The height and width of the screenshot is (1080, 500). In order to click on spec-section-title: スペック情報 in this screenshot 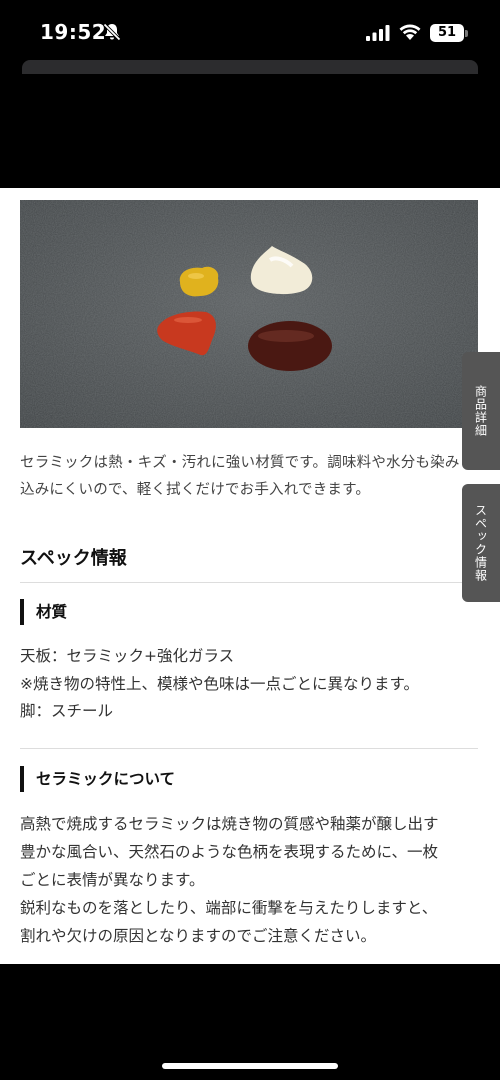, I will do `click(73, 558)`.